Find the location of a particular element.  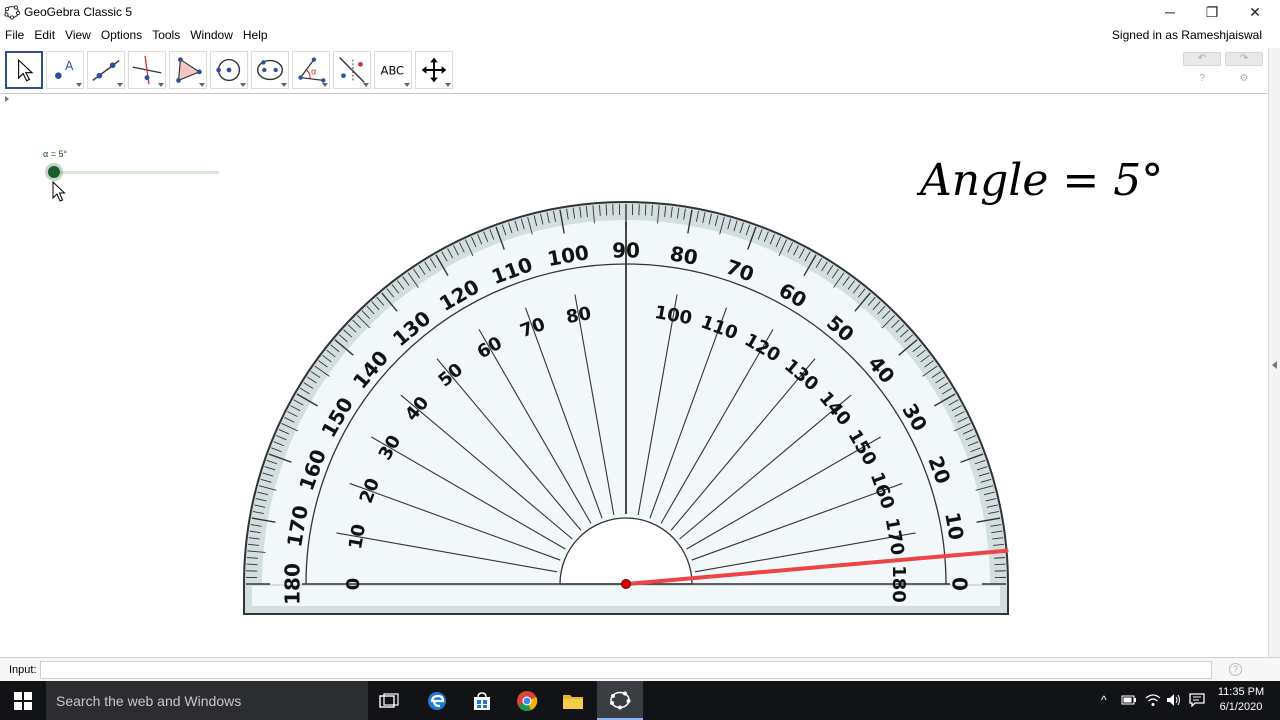

settings-icon: ⚙ is located at coordinates (1244, 79).